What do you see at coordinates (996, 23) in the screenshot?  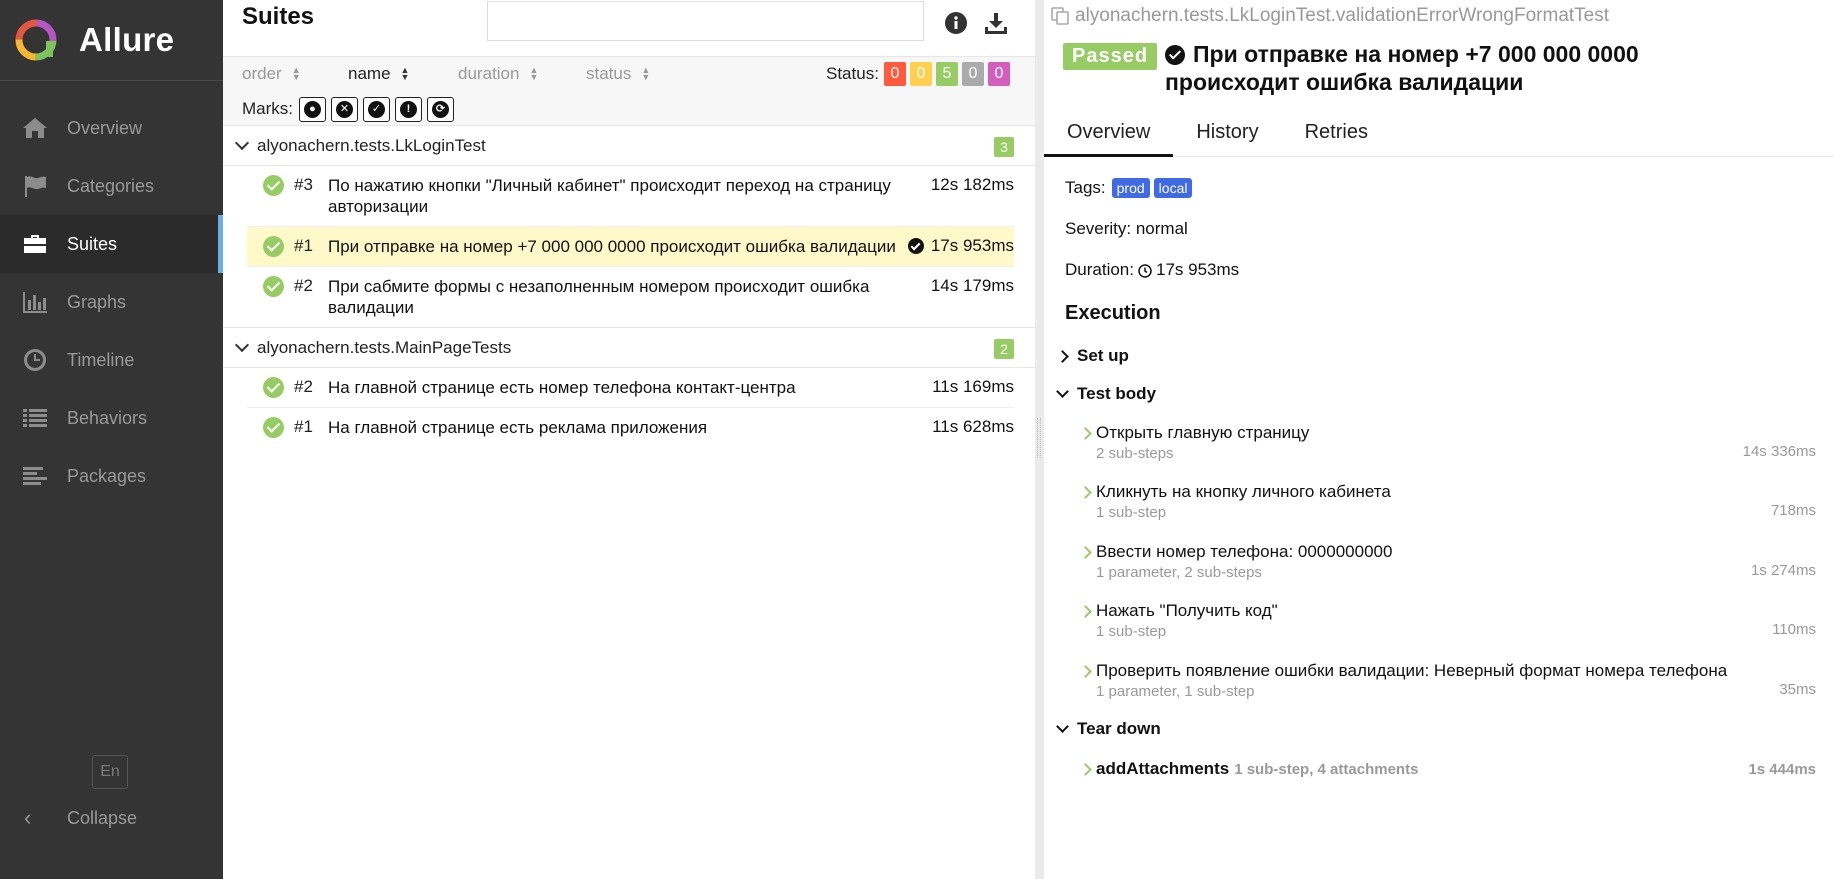 I see `download-icon` at bounding box center [996, 23].